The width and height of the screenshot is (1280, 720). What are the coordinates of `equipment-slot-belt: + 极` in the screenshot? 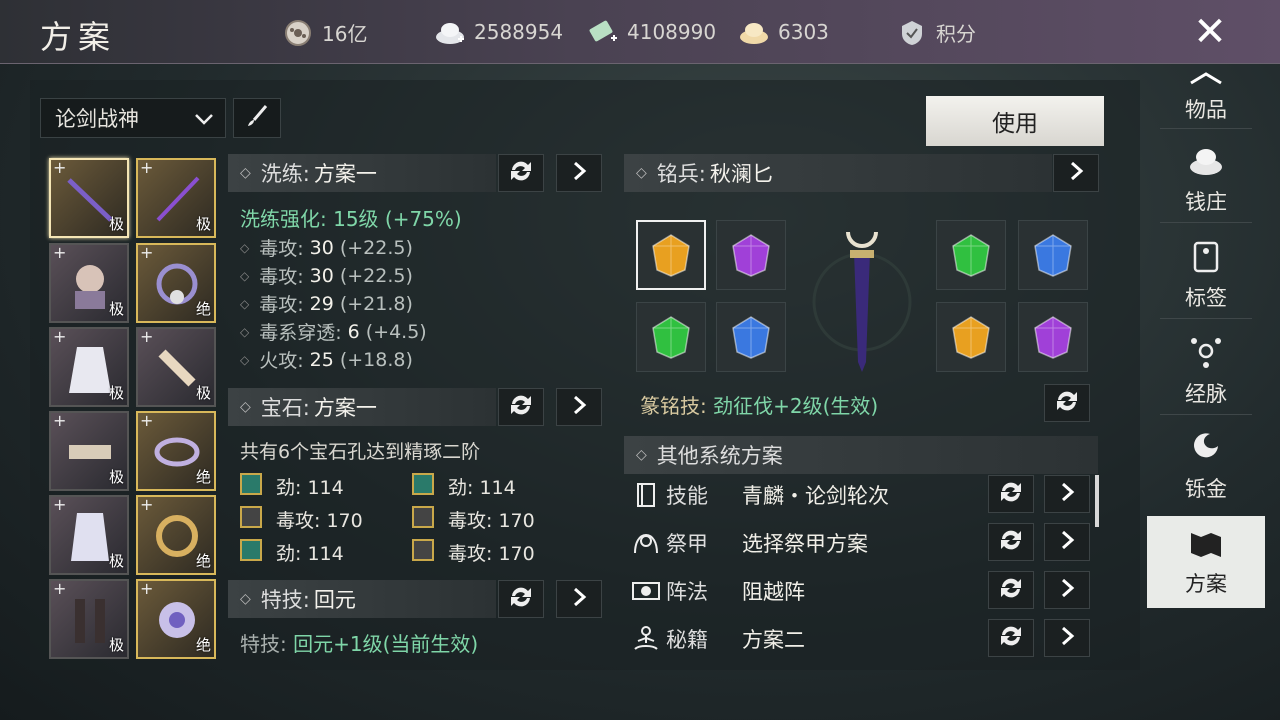 It's located at (89, 451).